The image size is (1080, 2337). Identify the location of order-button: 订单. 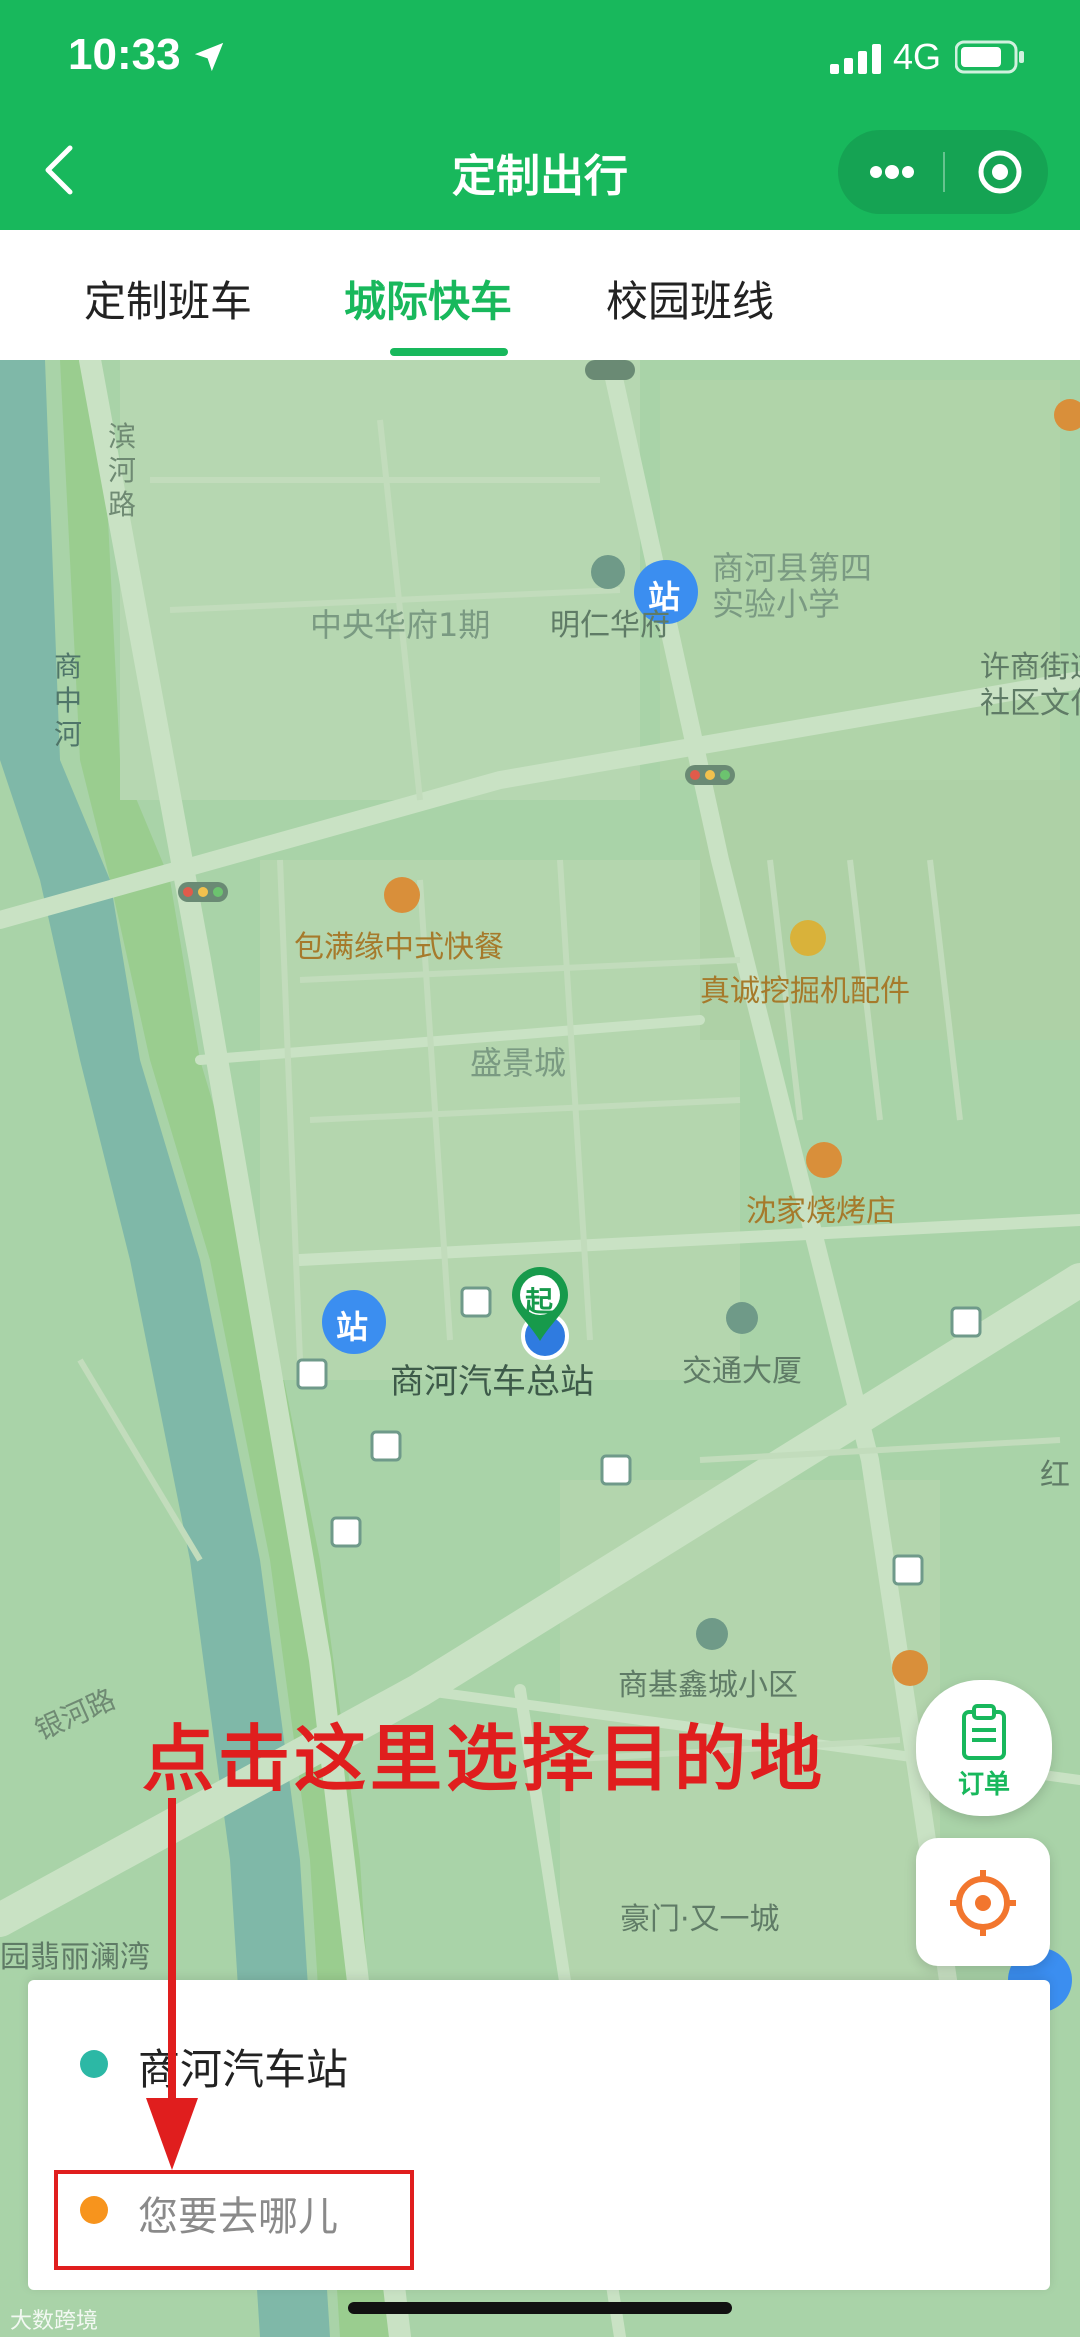
(984, 1748).